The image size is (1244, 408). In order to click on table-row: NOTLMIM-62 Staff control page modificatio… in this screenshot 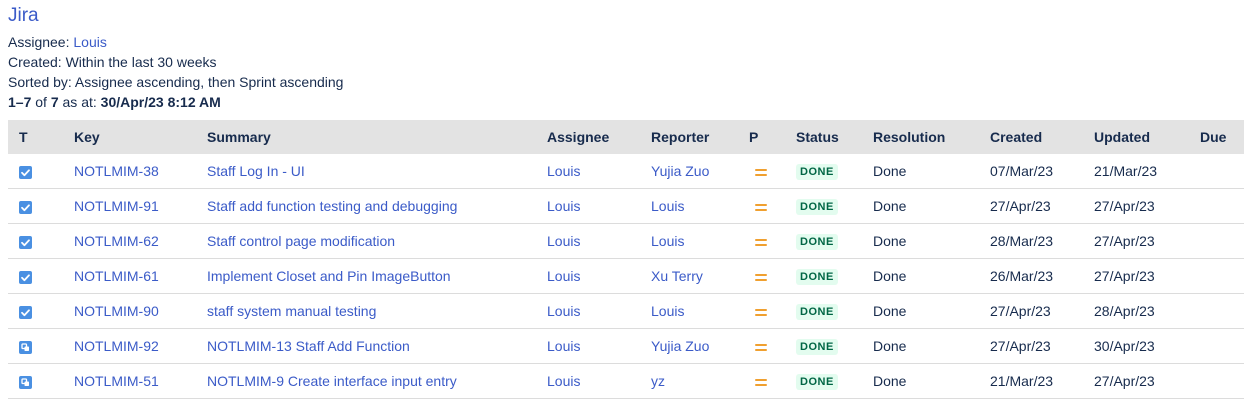, I will do `click(626, 241)`.